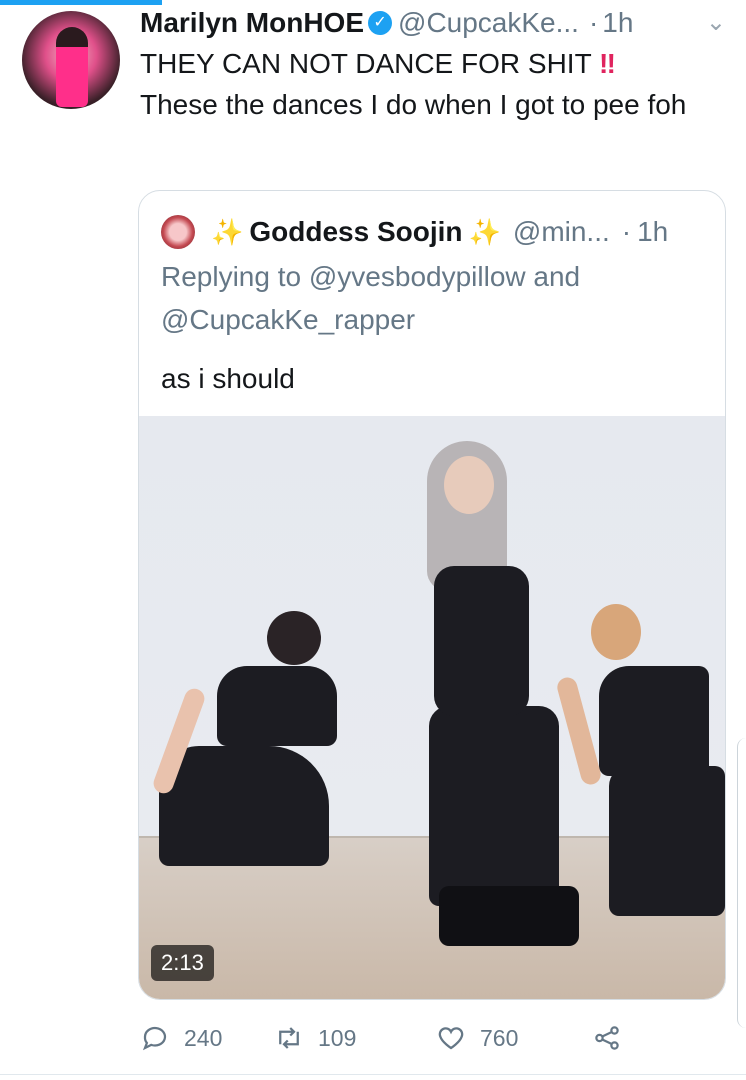 The image size is (746, 1080). What do you see at coordinates (315, 1038) in the screenshot?
I see `retweet-button: 109` at bounding box center [315, 1038].